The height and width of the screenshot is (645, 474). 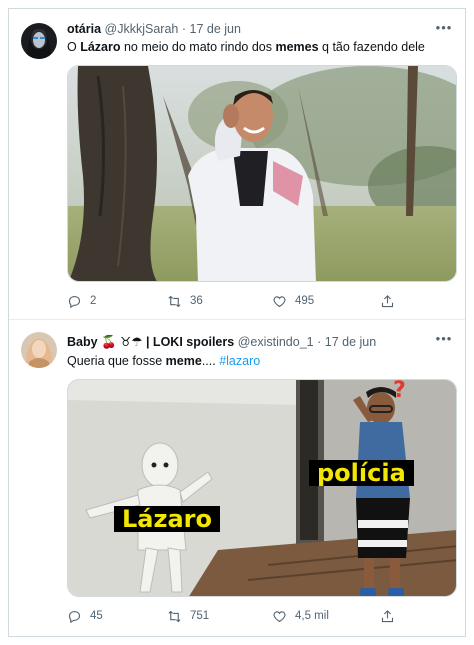 I want to click on tweet-text: Queria que fosse meme.... #lazaro, so click(x=259, y=361).